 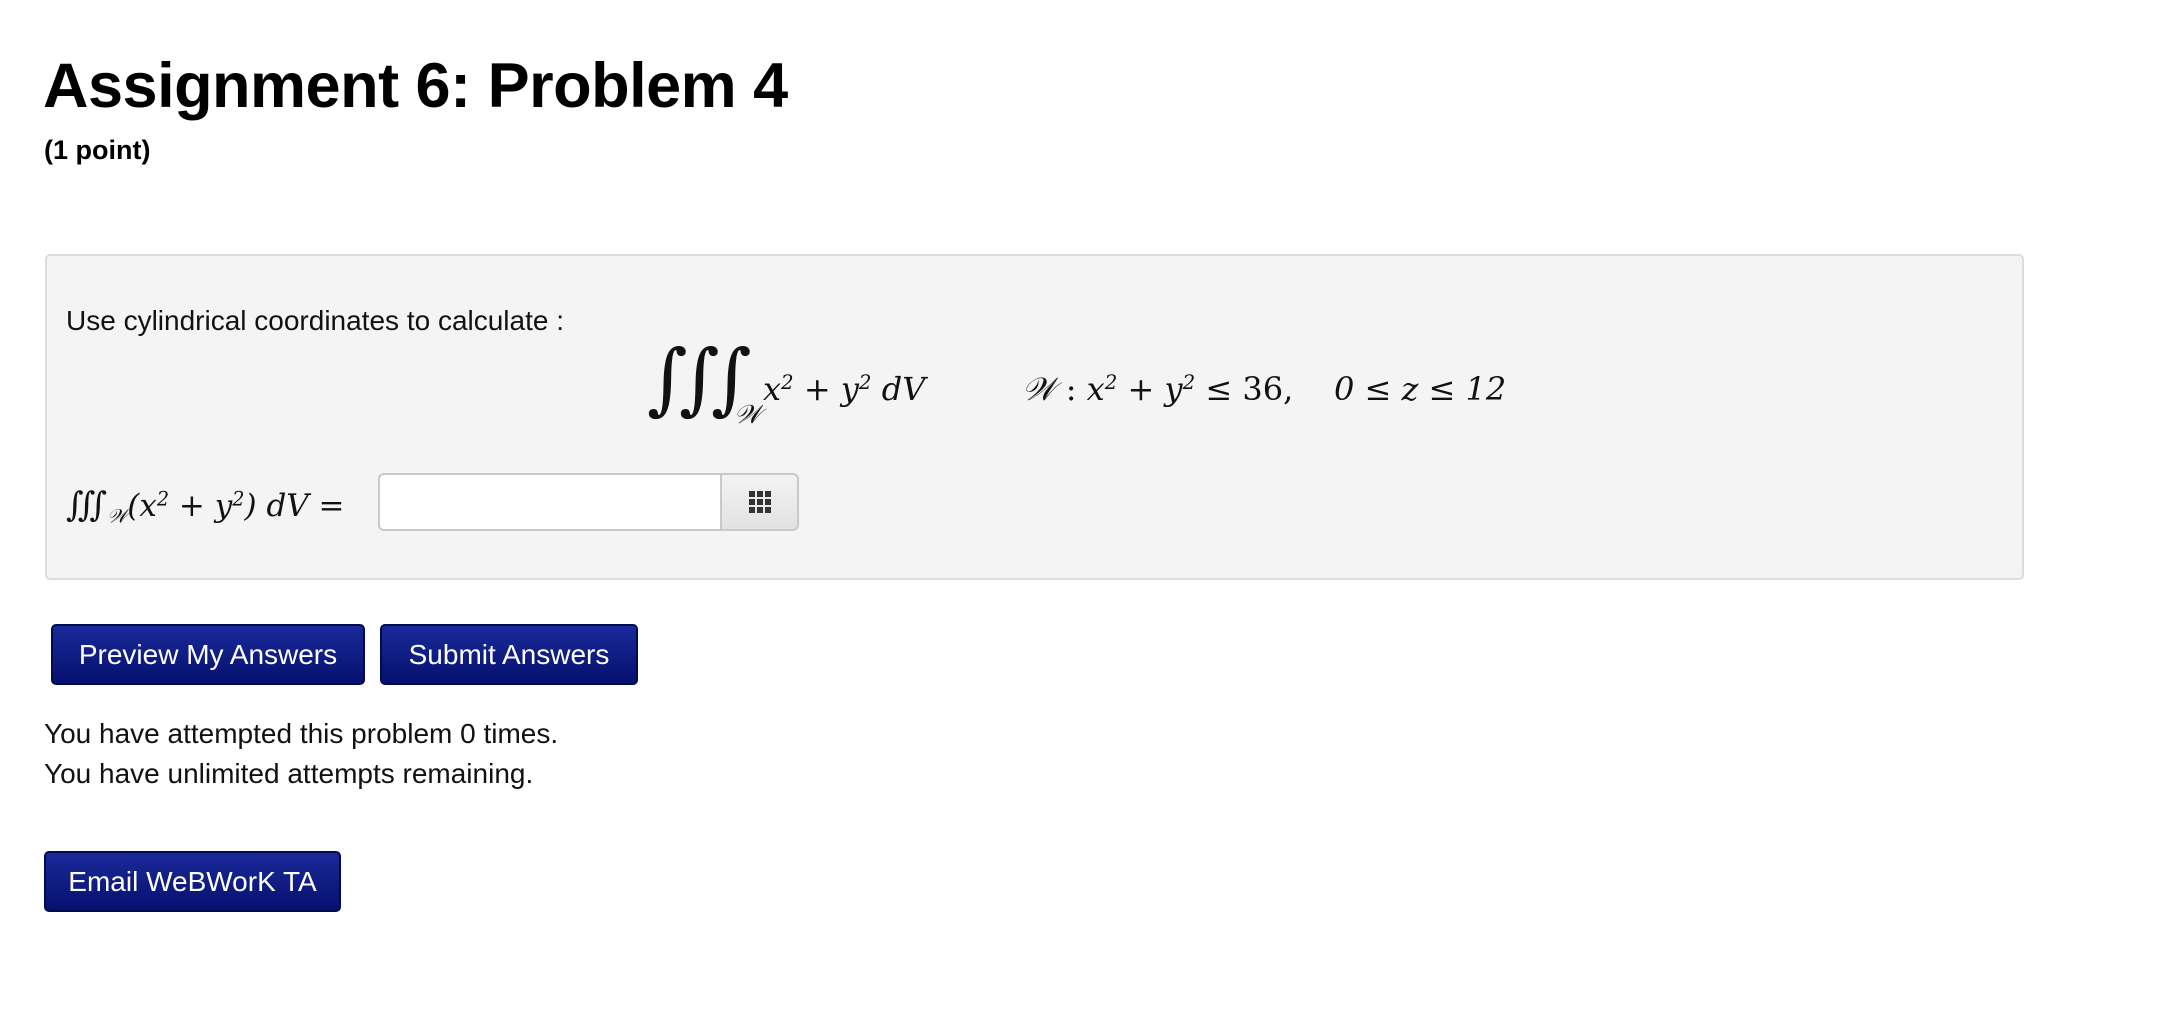 What do you see at coordinates (97, 150) in the screenshot?
I see `problem-points: (1 point)` at bounding box center [97, 150].